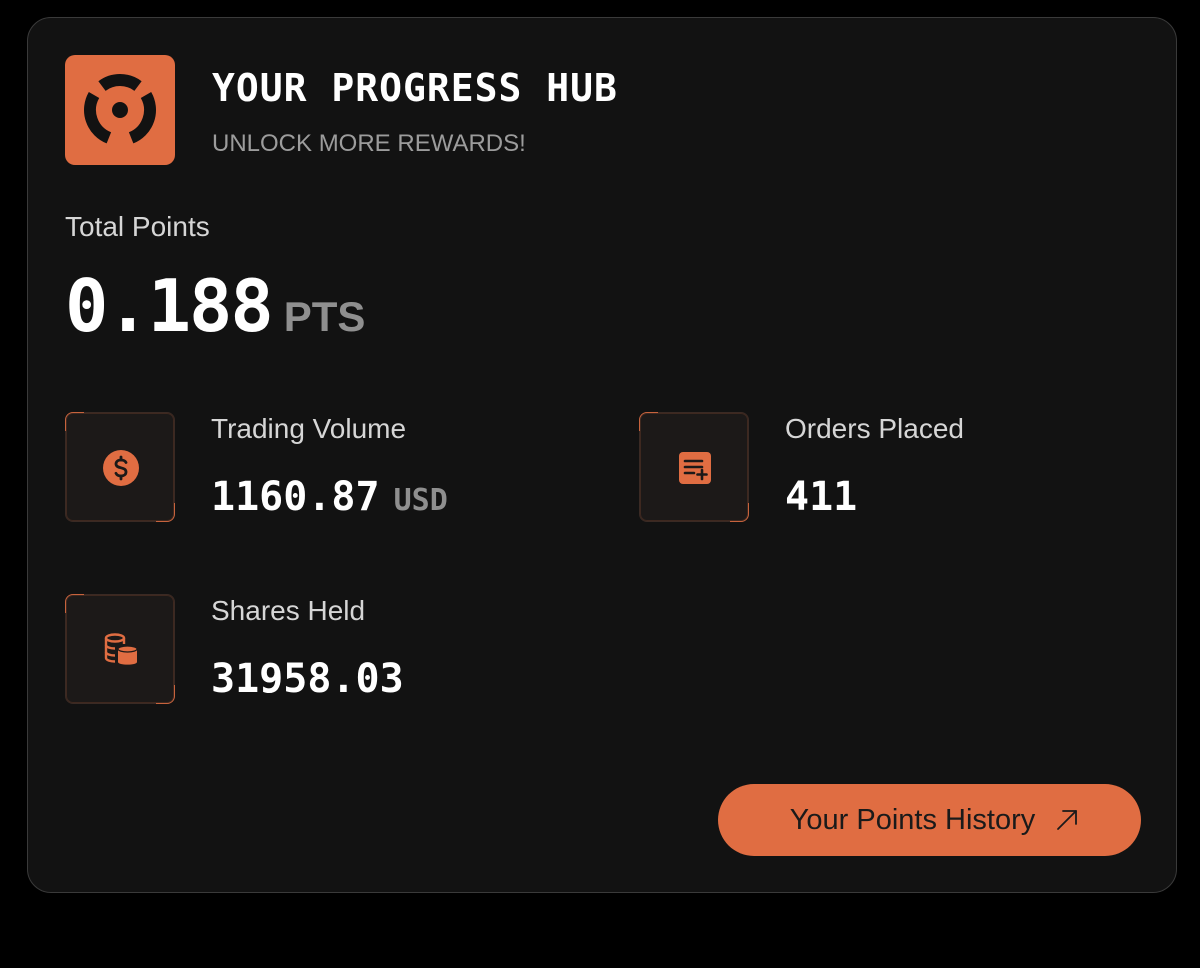  I want to click on coin-stack-icon, so click(121, 649).